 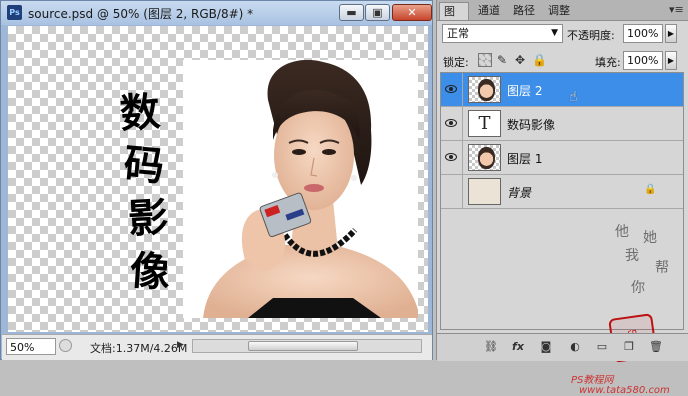 I want to click on layer-row-background: 背景 🔒, so click(x=562, y=192).